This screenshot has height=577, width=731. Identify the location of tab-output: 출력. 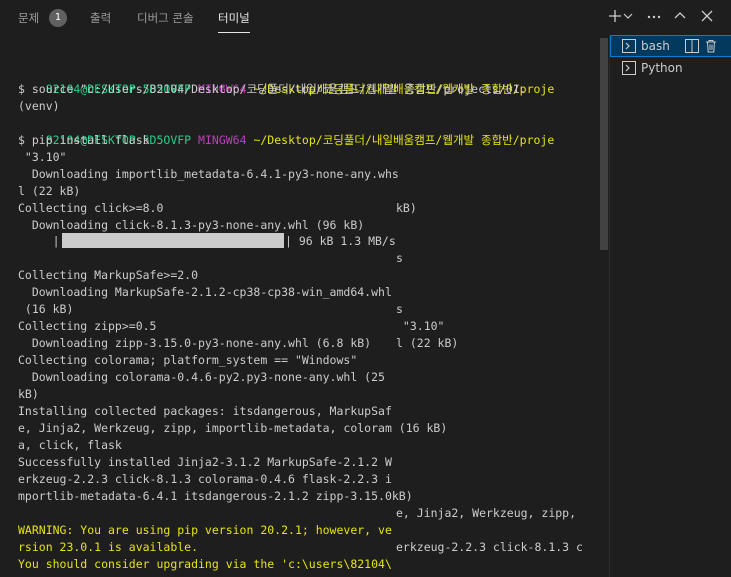
(100, 18).